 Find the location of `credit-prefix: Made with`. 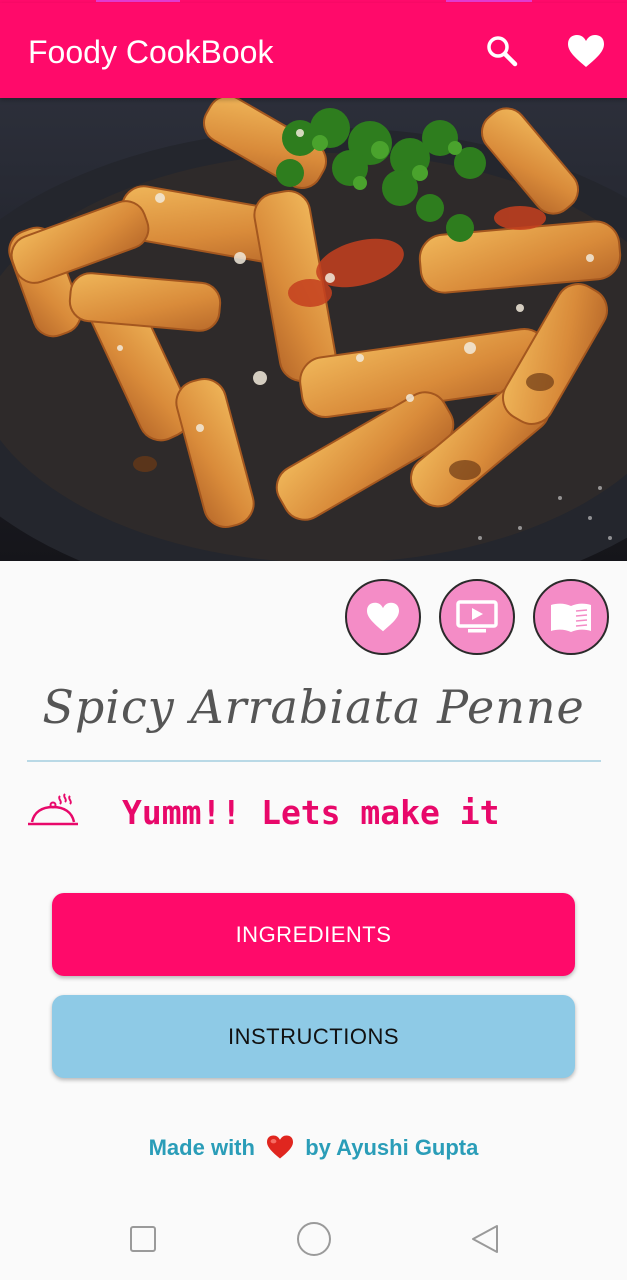

credit-prefix: Made with is located at coordinates (201, 1147).